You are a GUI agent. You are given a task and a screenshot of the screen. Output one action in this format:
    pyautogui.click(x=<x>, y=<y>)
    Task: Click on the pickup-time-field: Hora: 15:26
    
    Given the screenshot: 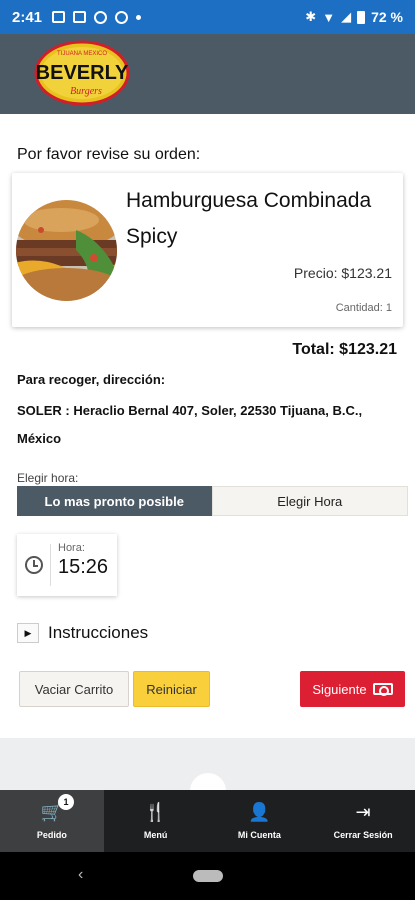 What is the action you would take?
    pyautogui.click(x=67, y=565)
    